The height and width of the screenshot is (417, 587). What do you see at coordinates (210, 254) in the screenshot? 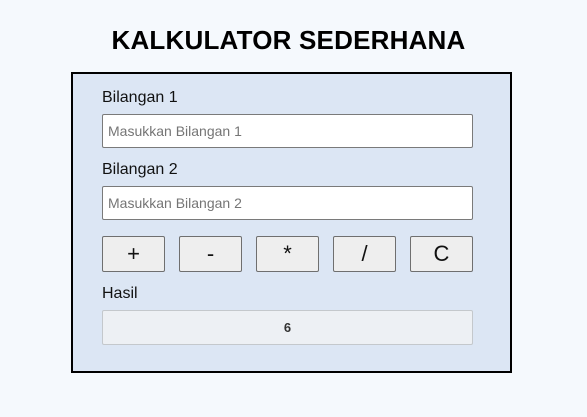
I see `subtract-button: -` at bounding box center [210, 254].